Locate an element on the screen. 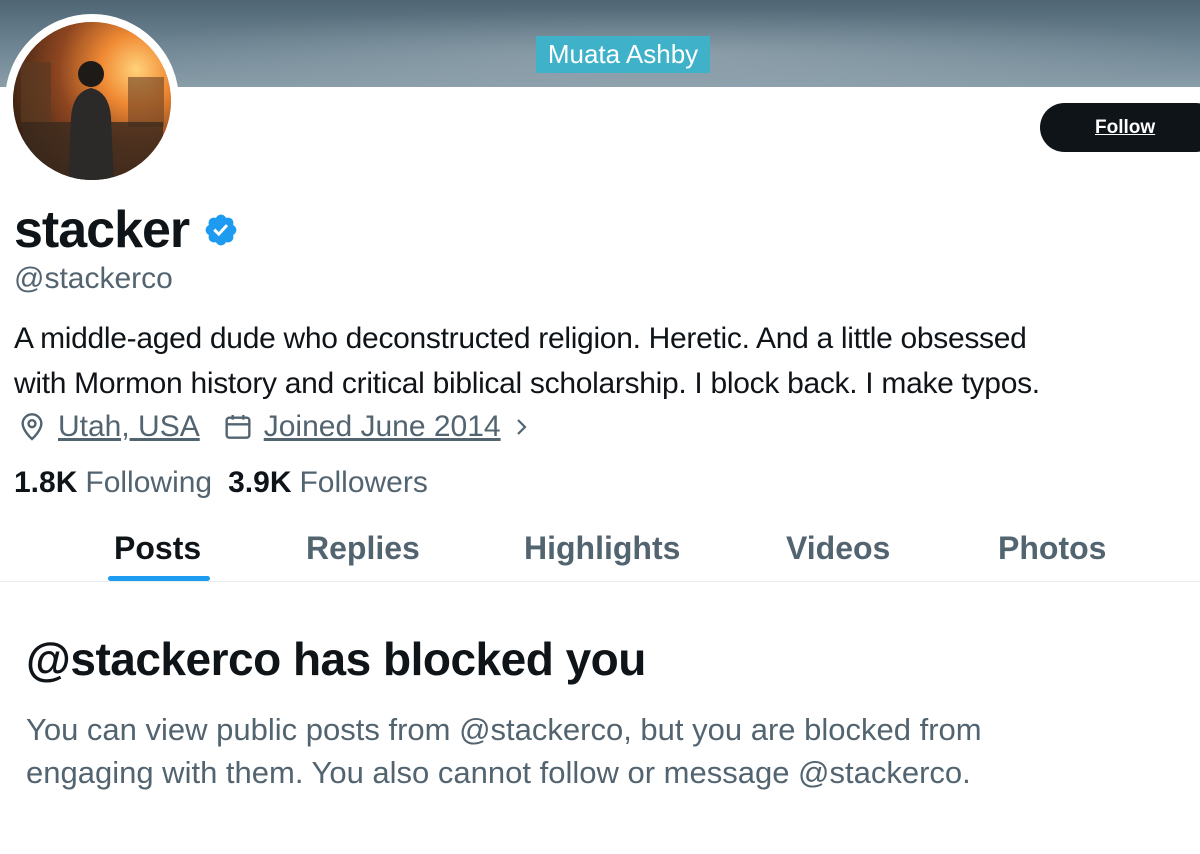  avatar-image is located at coordinates (92, 101).